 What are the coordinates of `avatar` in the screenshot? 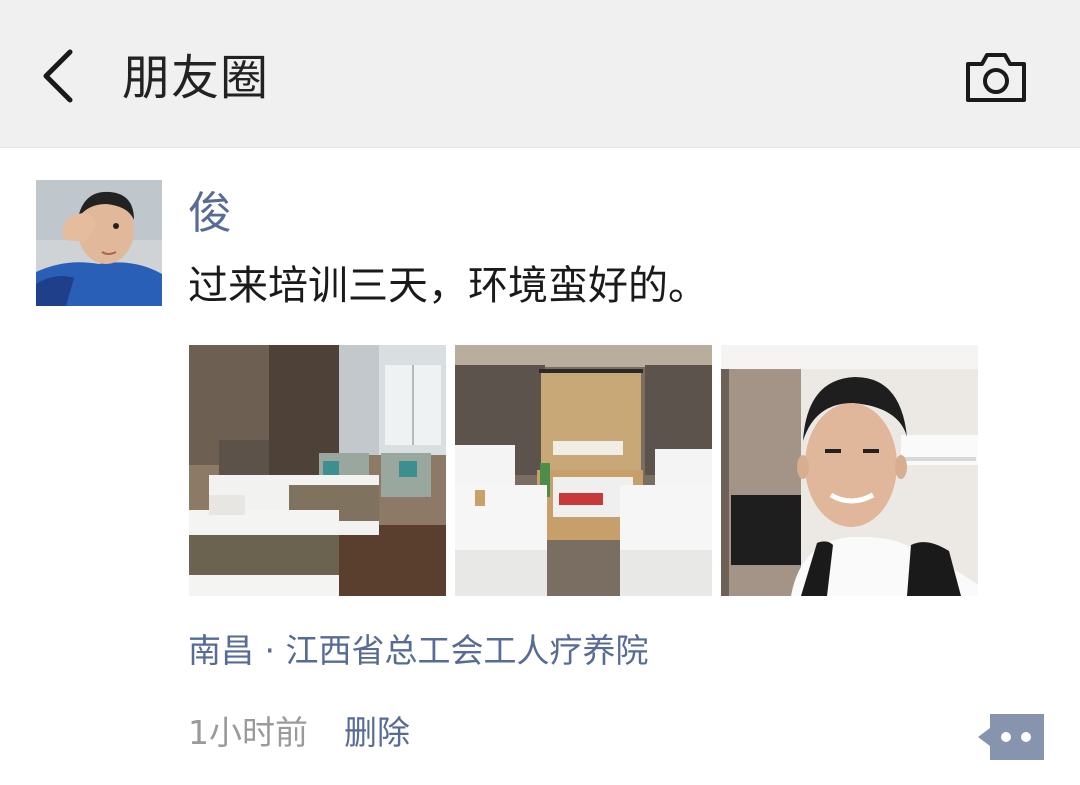 It's located at (99, 243).